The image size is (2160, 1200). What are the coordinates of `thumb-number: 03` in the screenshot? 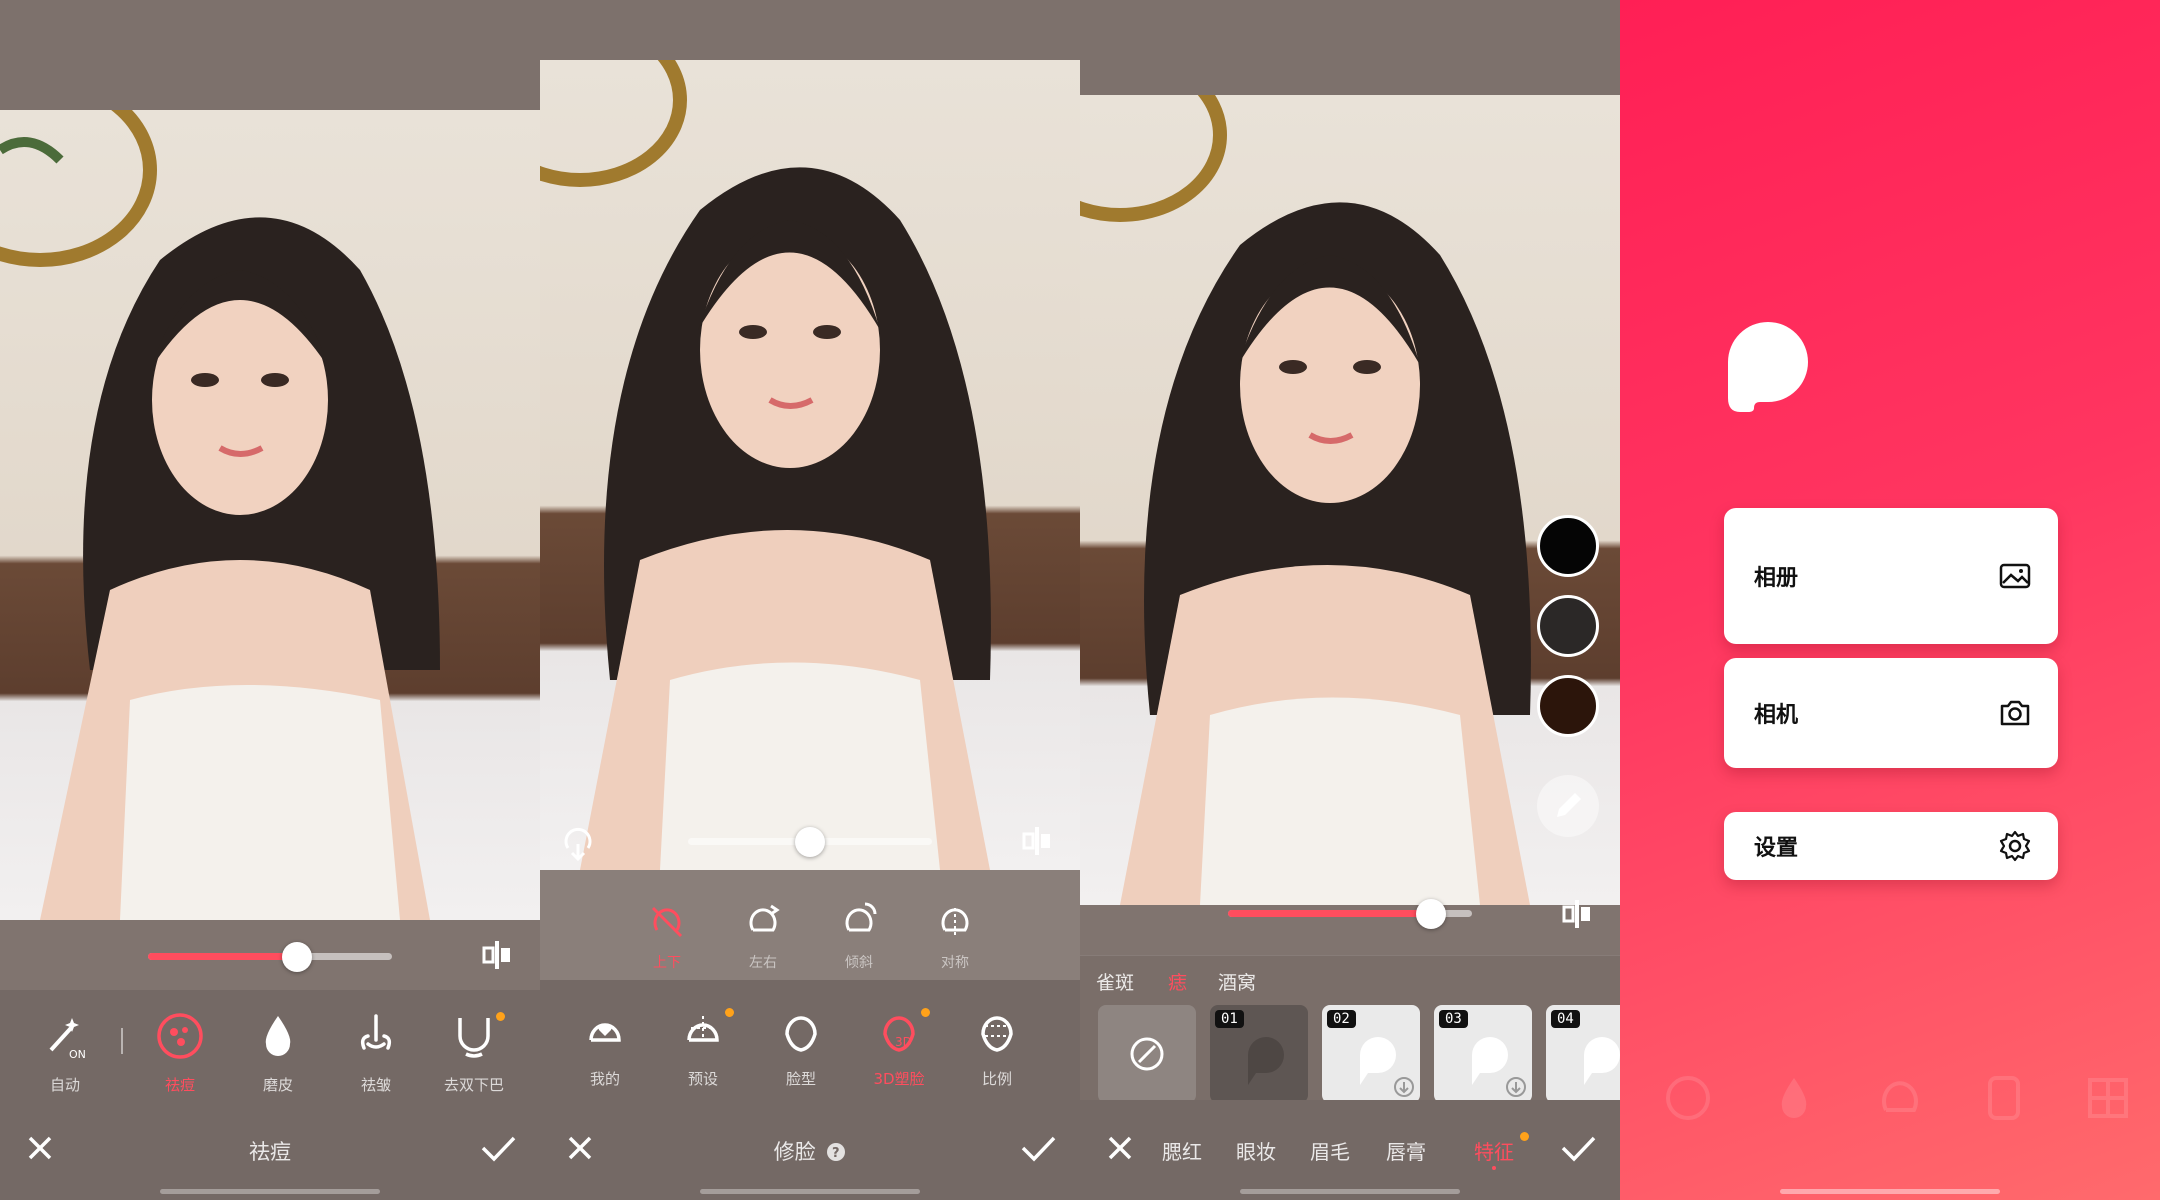 It's located at (1453, 1019).